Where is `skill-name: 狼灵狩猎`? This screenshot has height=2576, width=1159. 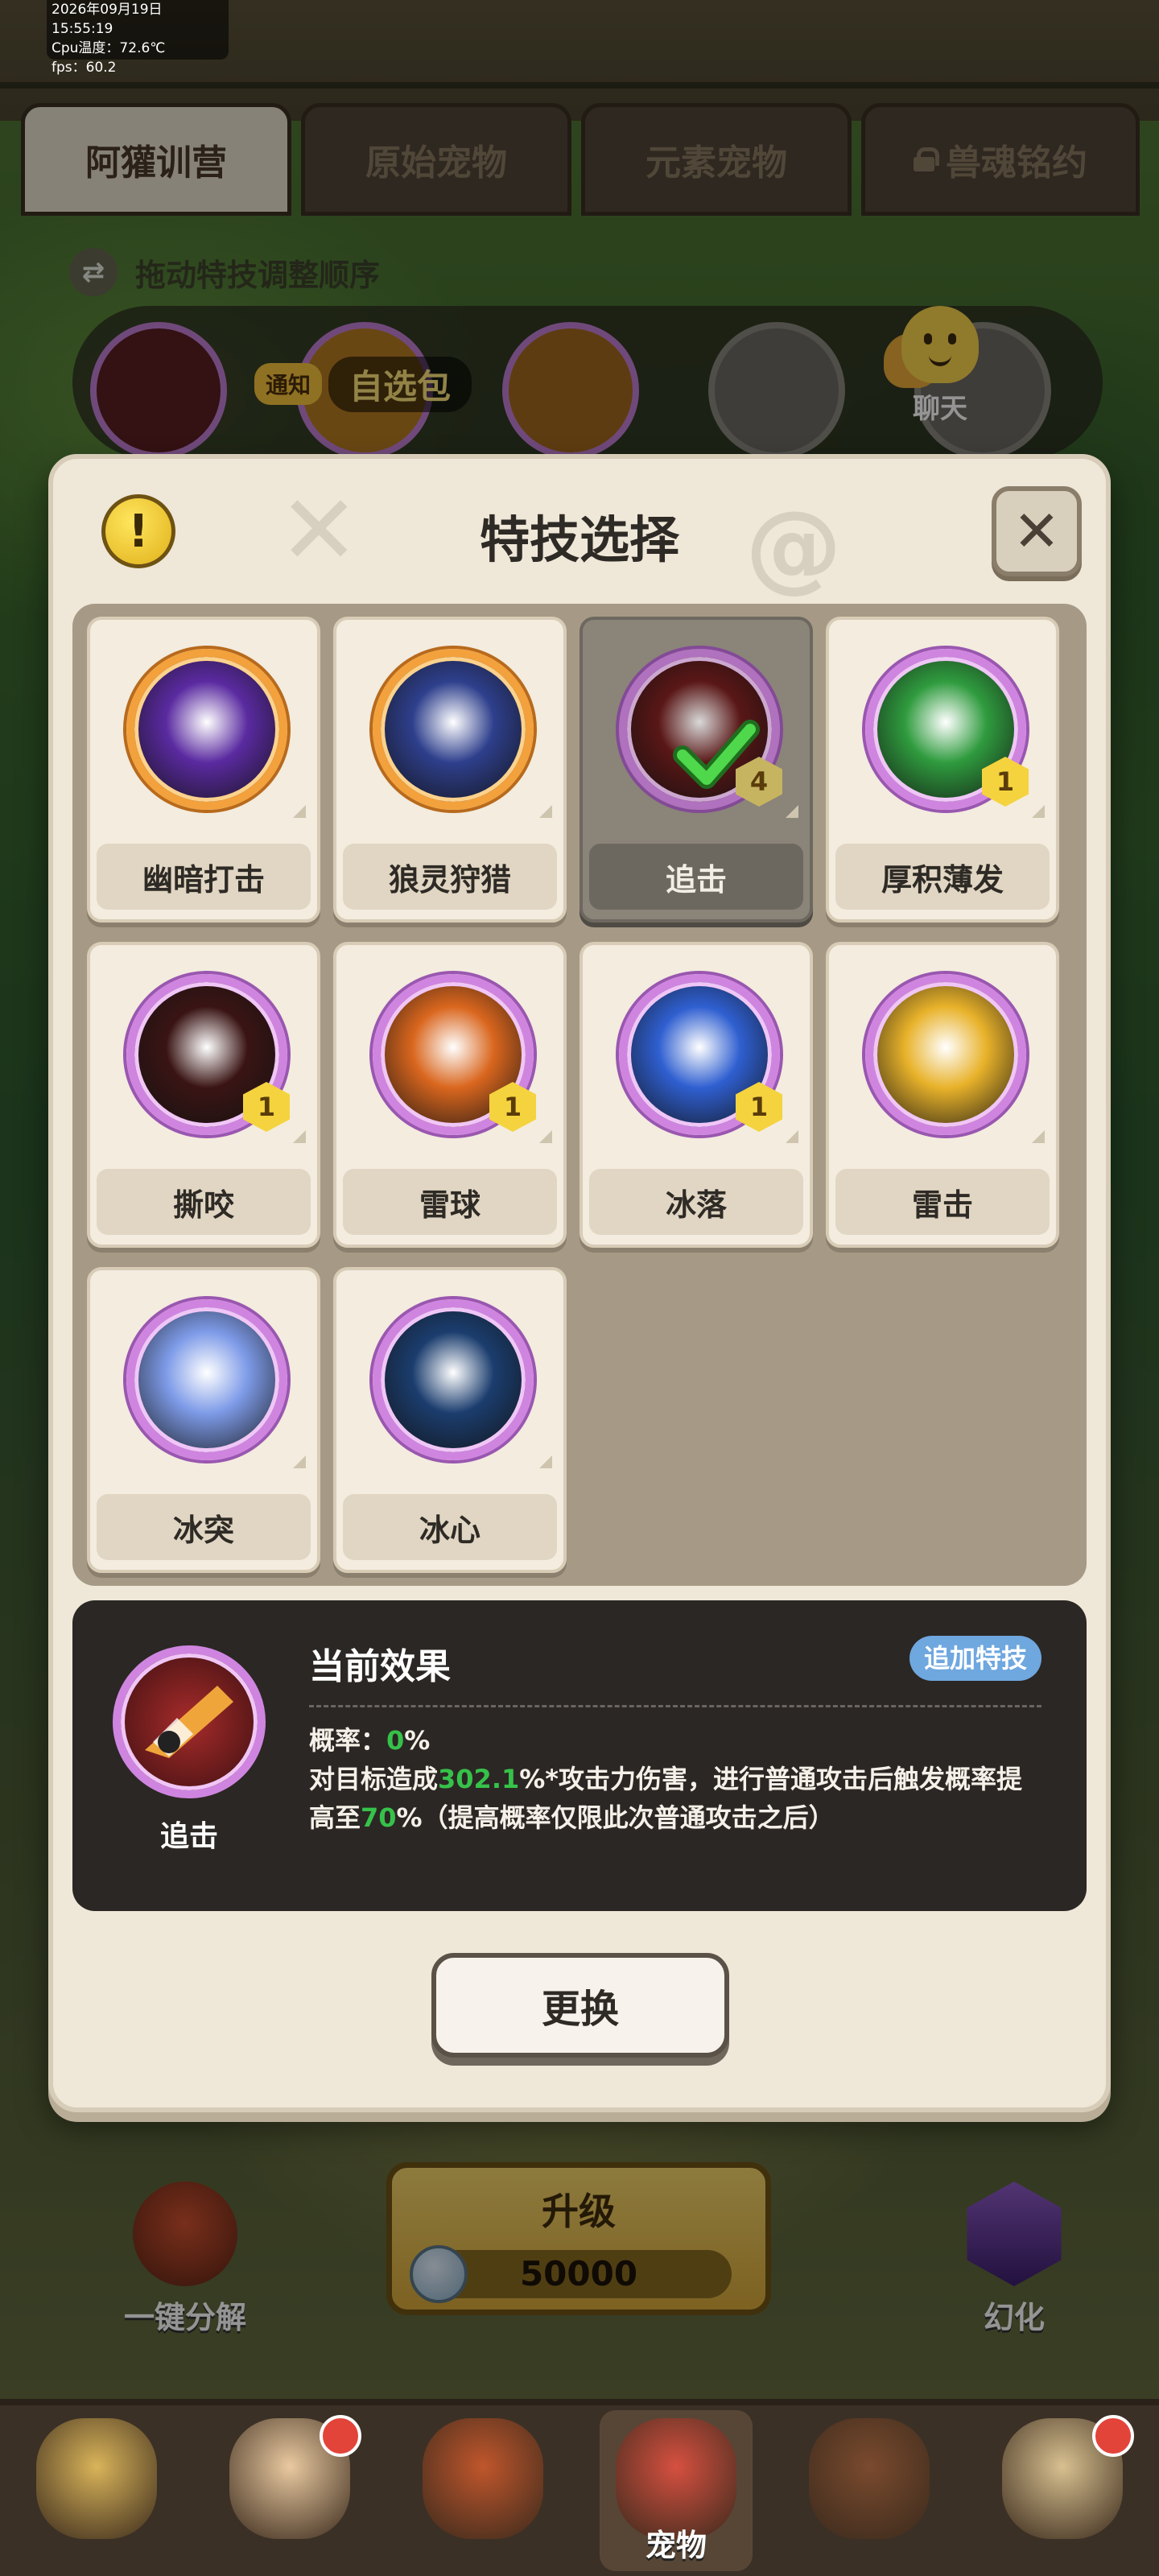 skill-name: 狼灵狩猎 is located at coordinates (450, 877).